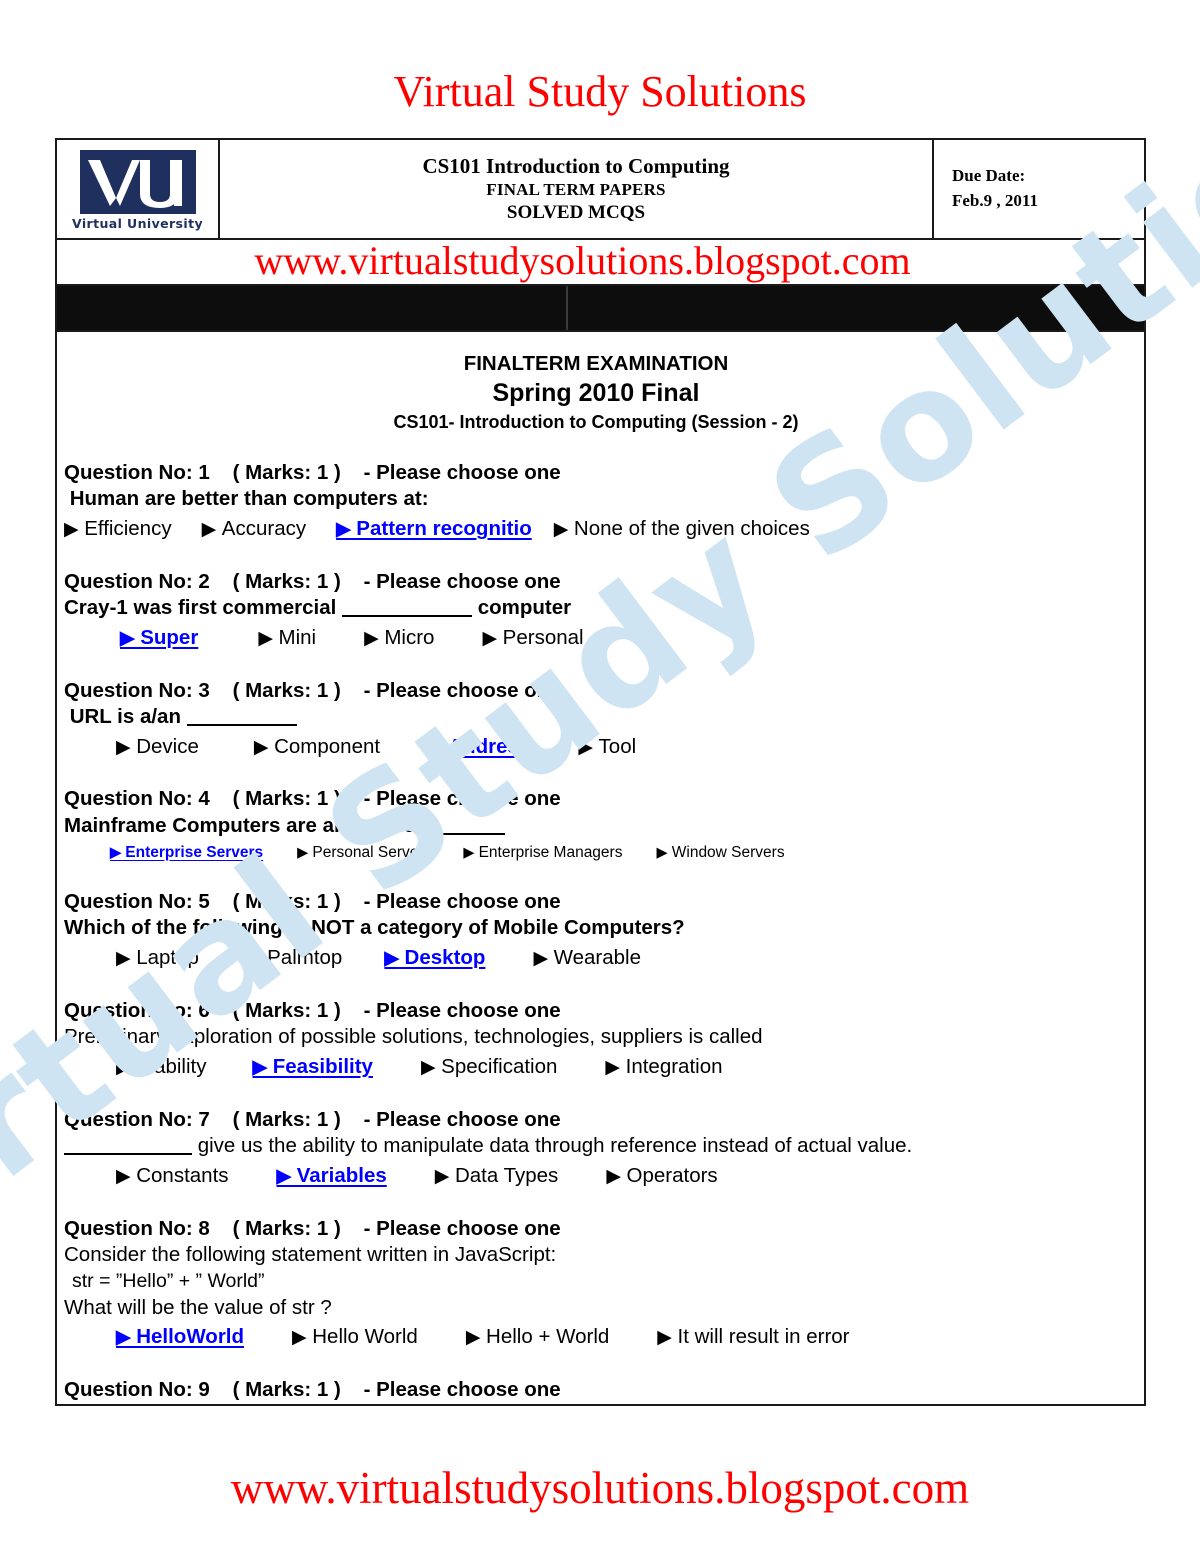  Describe the element at coordinates (137, 223) in the screenshot. I see `logo-caption: Virtual University` at that location.